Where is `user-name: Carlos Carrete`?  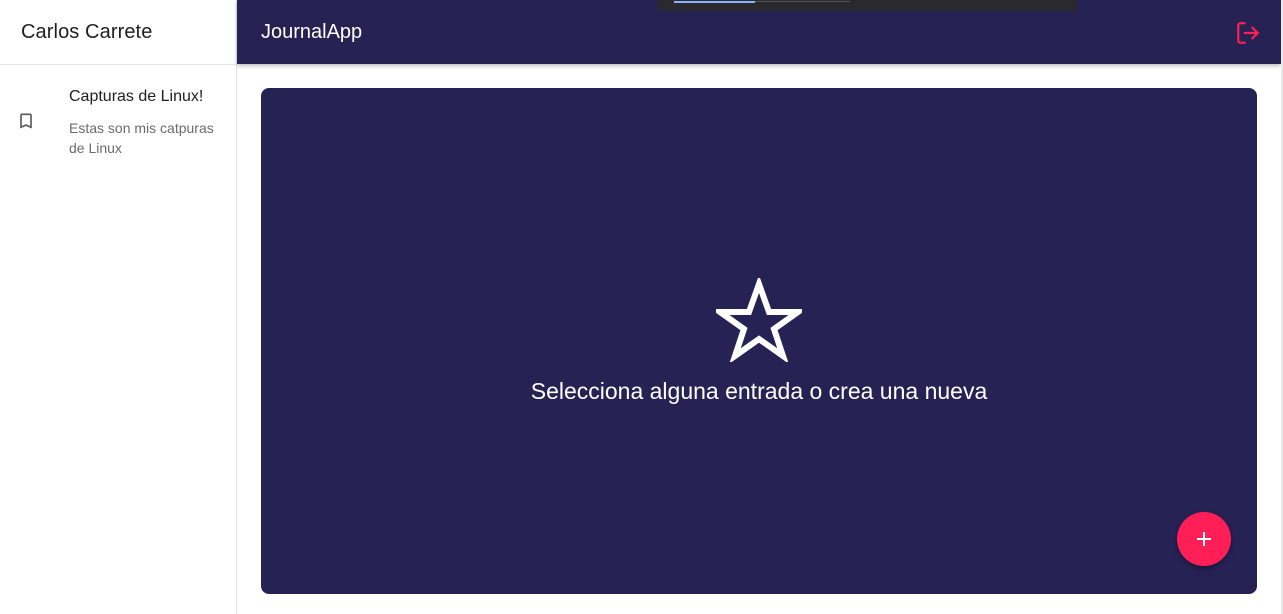 user-name: Carlos Carrete is located at coordinates (87, 31).